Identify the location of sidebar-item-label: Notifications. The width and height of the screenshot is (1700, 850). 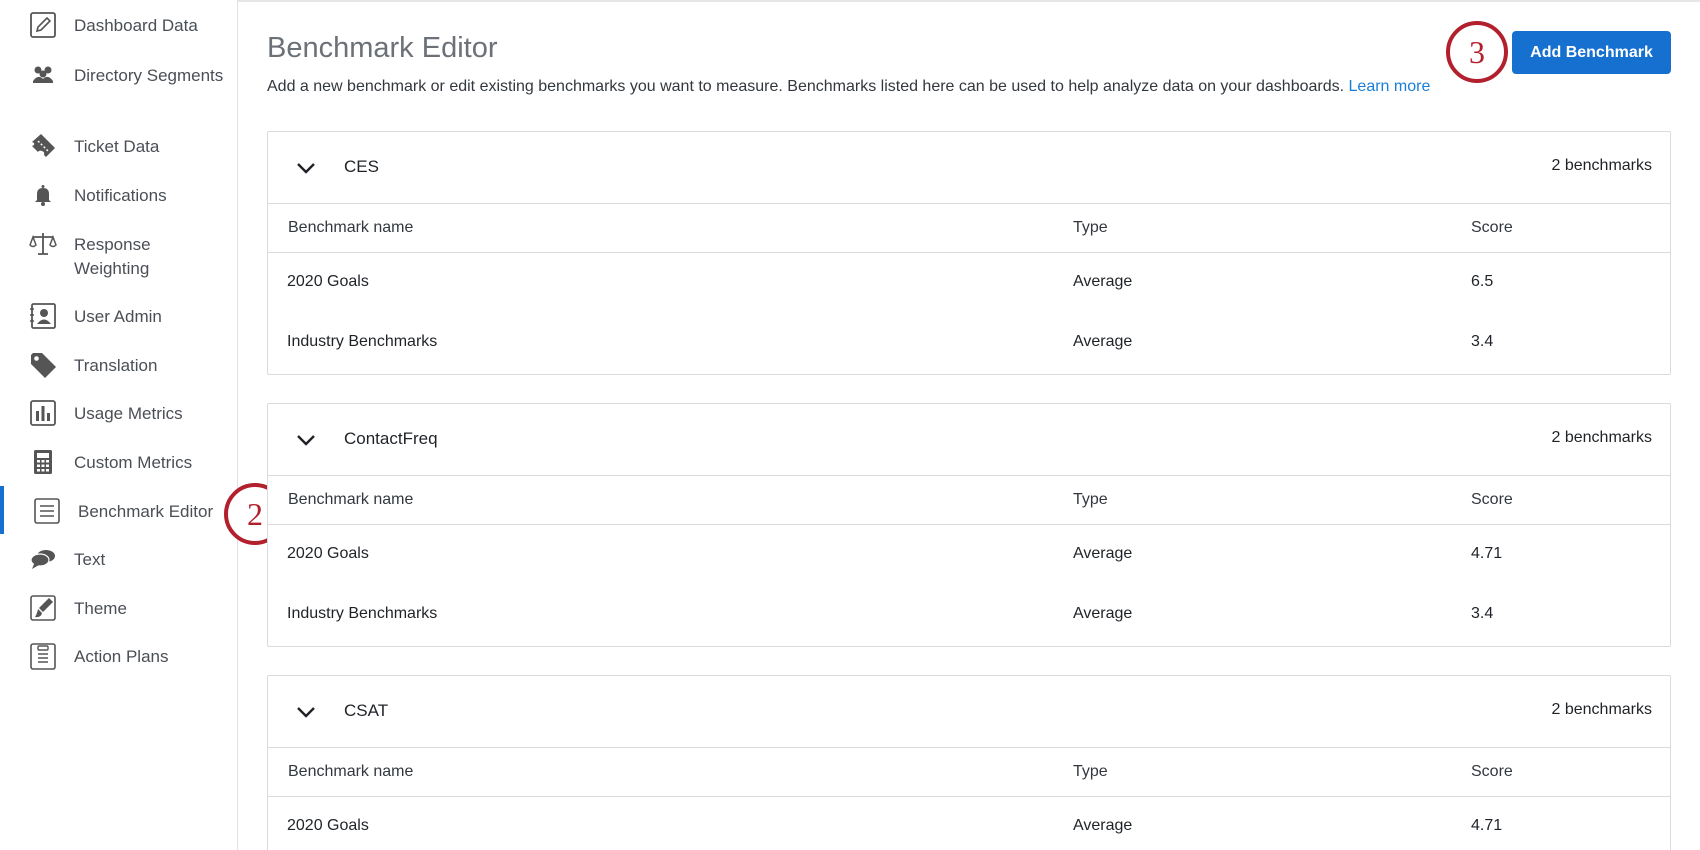
(120, 195).